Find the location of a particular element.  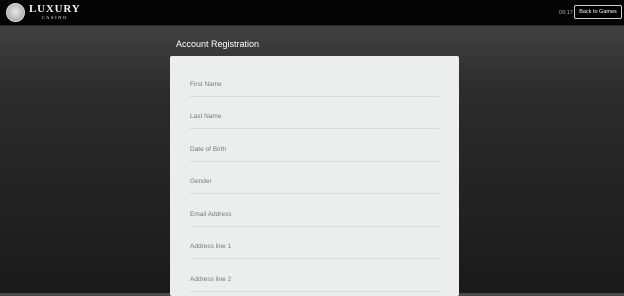

logo-text: LUXURY CASINO is located at coordinates (54, 12).